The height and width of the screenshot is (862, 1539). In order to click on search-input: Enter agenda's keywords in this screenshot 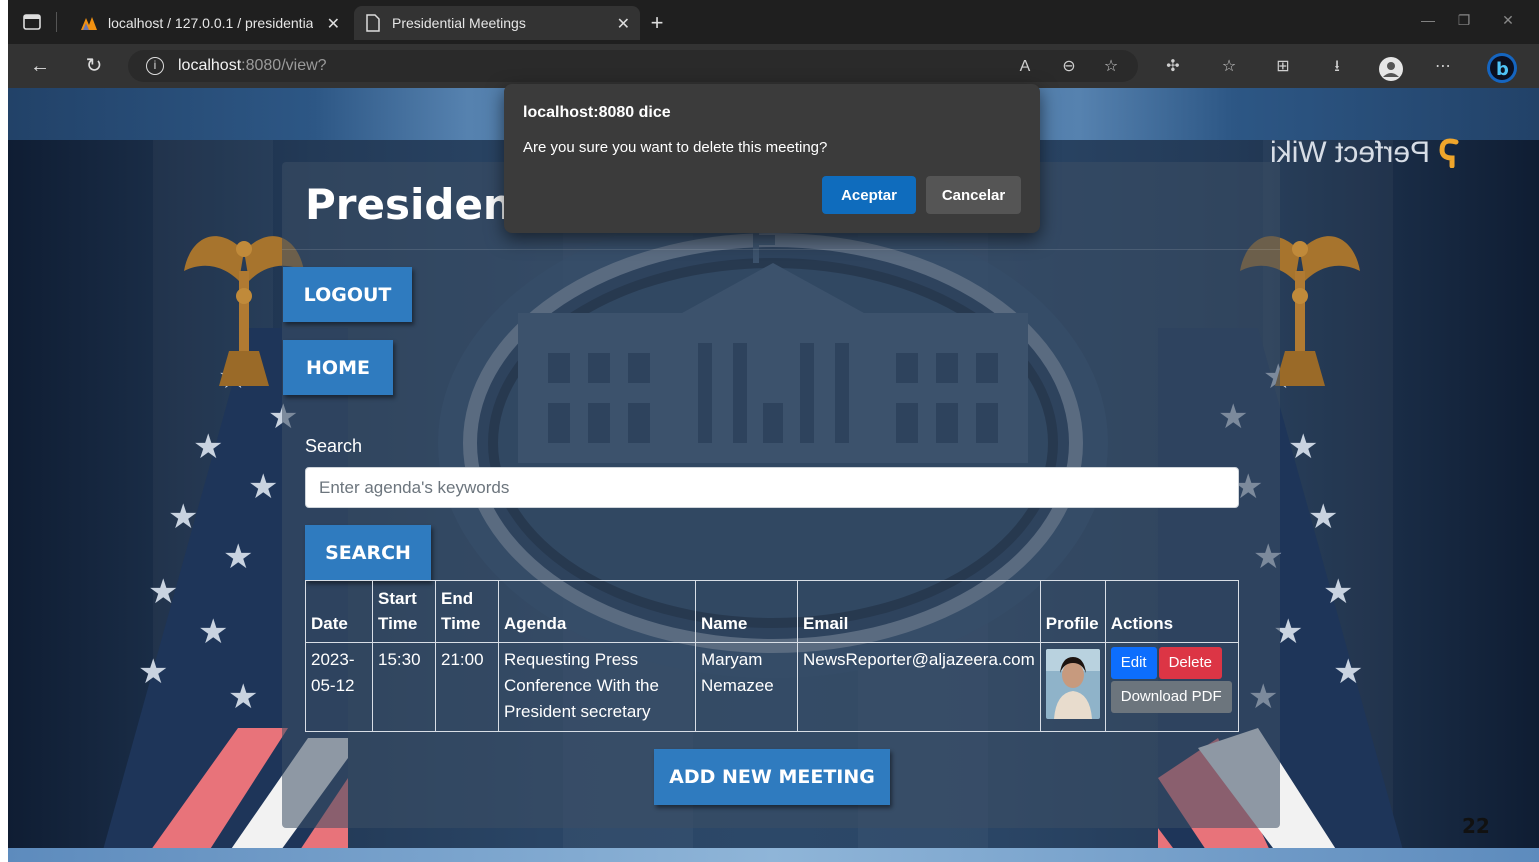, I will do `click(772, 487)`.